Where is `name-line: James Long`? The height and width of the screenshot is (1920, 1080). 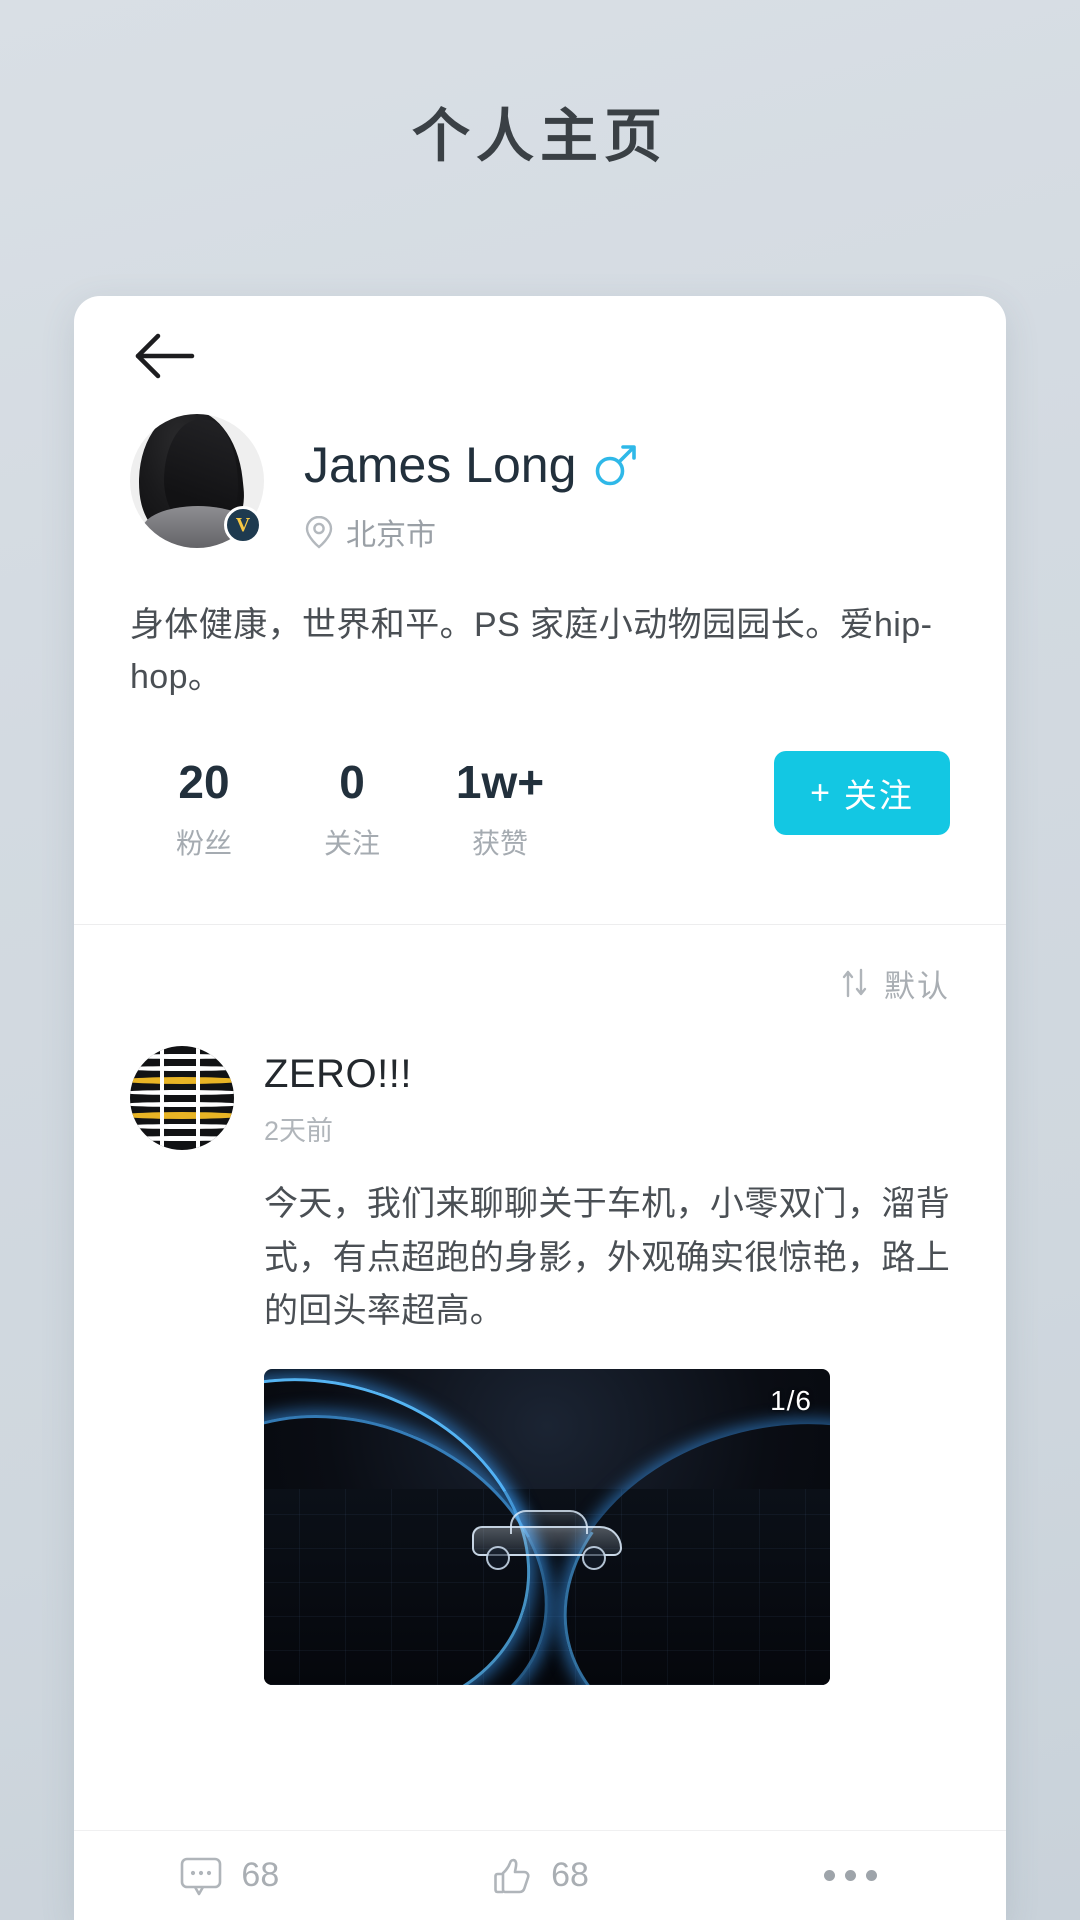
name-line: James Long is located at coordinates (471, 465).